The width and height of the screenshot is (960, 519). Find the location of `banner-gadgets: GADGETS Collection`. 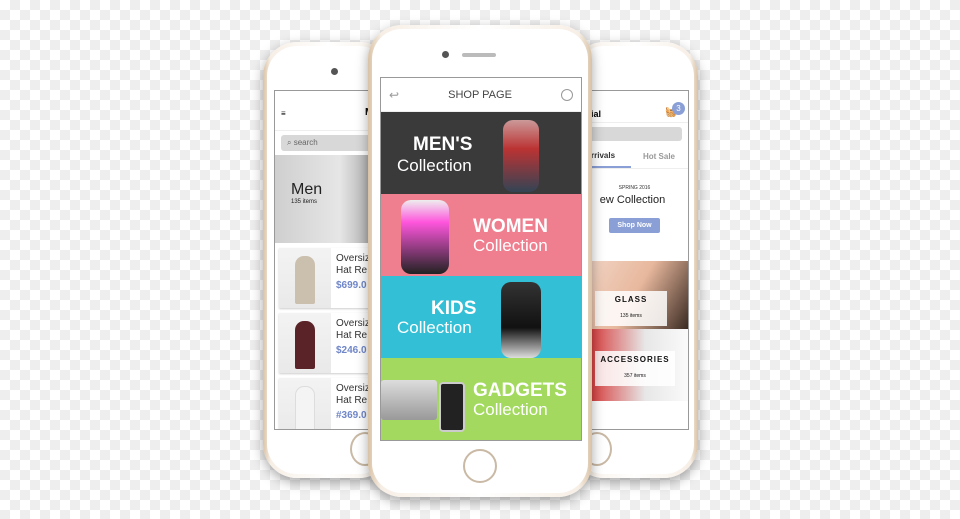

banner-gadgets: GADGETS Collection is located at coordinates (481, 399).